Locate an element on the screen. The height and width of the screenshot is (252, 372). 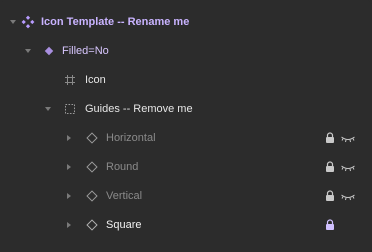
layer-label: Guides -- Remove me is located at coordinates (139, 109).